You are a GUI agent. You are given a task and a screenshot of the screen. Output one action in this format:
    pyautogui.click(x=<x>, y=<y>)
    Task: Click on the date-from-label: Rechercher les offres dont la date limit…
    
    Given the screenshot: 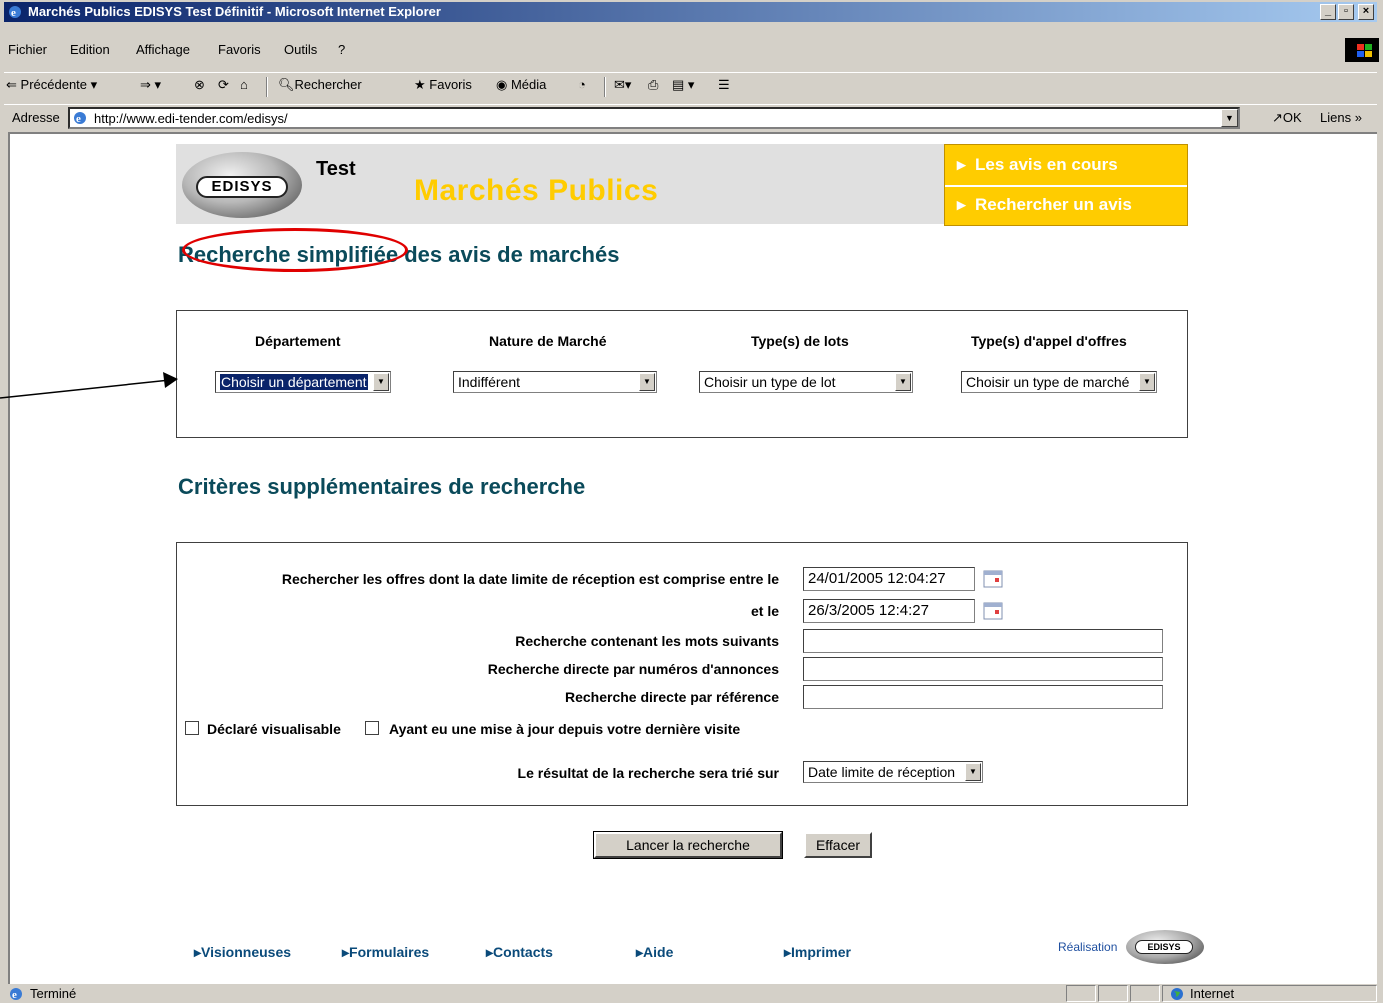 What is the action you would take?
    pyautogui.click(x=530, y=579)
    